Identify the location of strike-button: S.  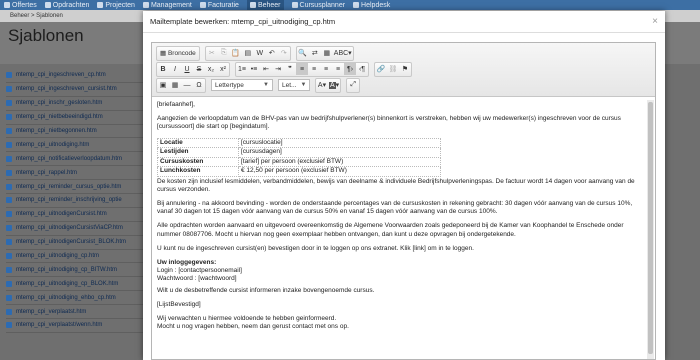
(199, 69).